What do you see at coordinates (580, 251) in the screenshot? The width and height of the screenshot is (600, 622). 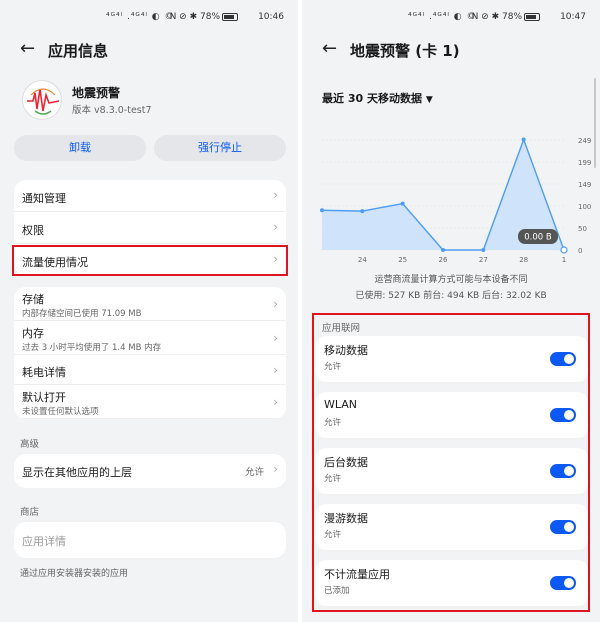 I see `y-tick-label: 0` at bounding box center [580, 251].